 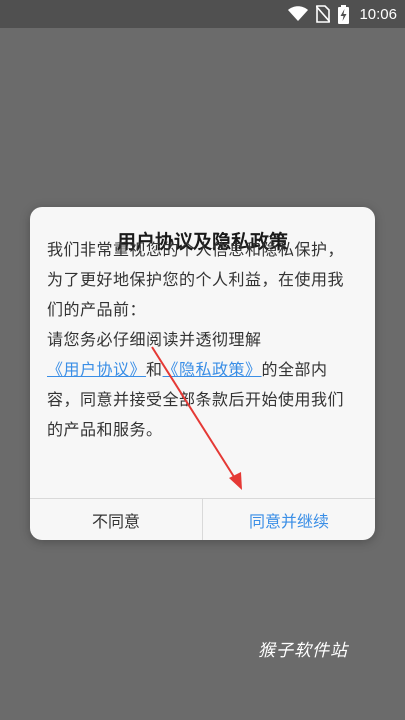 I want to click on decline-button: 不同意, so click(x=116, y=519).